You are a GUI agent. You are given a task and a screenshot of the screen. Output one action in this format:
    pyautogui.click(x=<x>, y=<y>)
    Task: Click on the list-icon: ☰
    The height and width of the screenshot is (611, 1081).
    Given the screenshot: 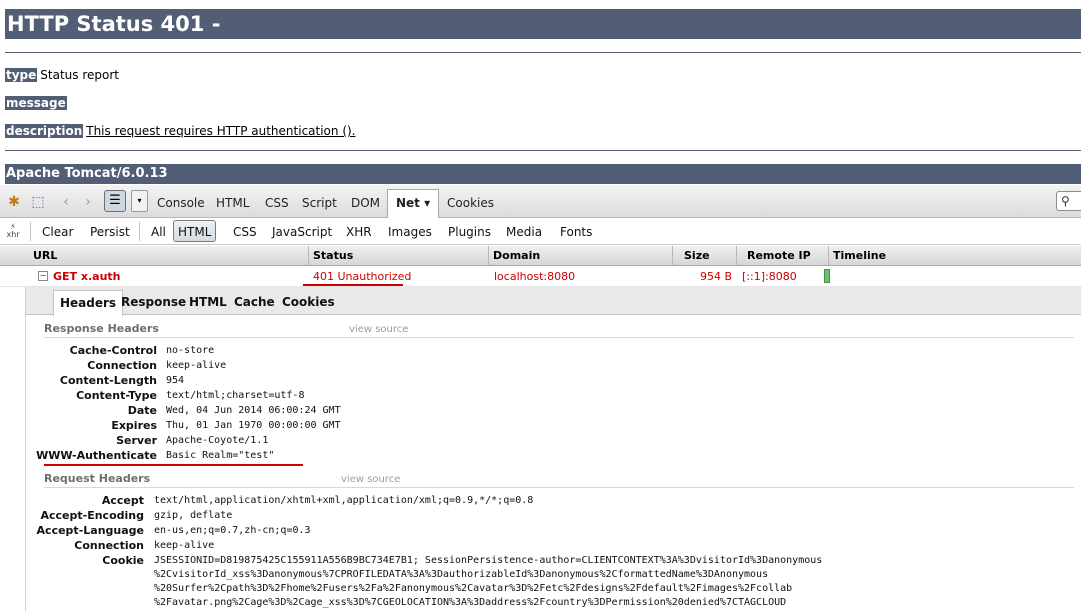 What is the action you would take?
    pyautogui.click(x=115, y=200)
    